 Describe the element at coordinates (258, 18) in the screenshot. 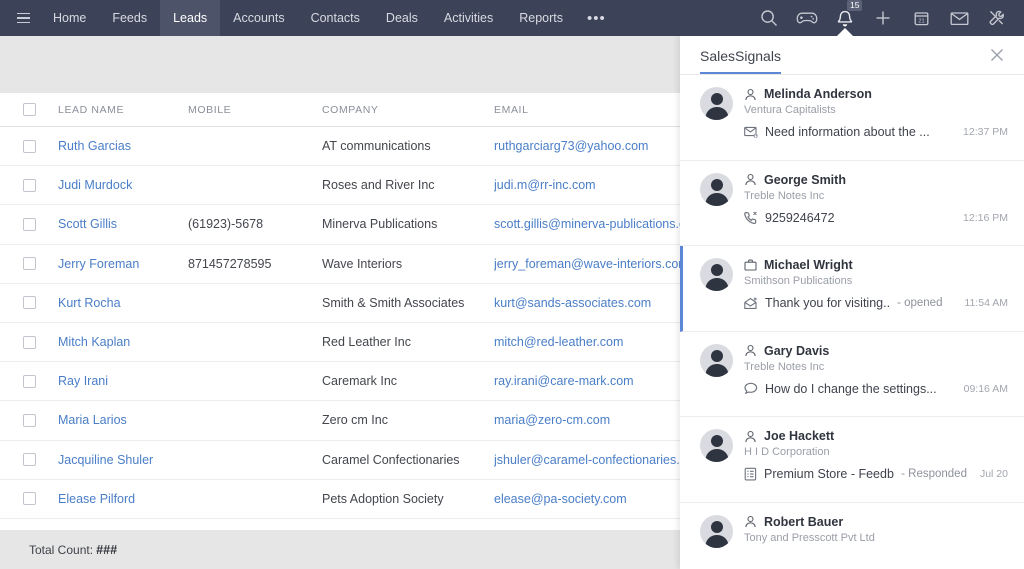

I see `nav-tab-accounts: Accounts` at that location.